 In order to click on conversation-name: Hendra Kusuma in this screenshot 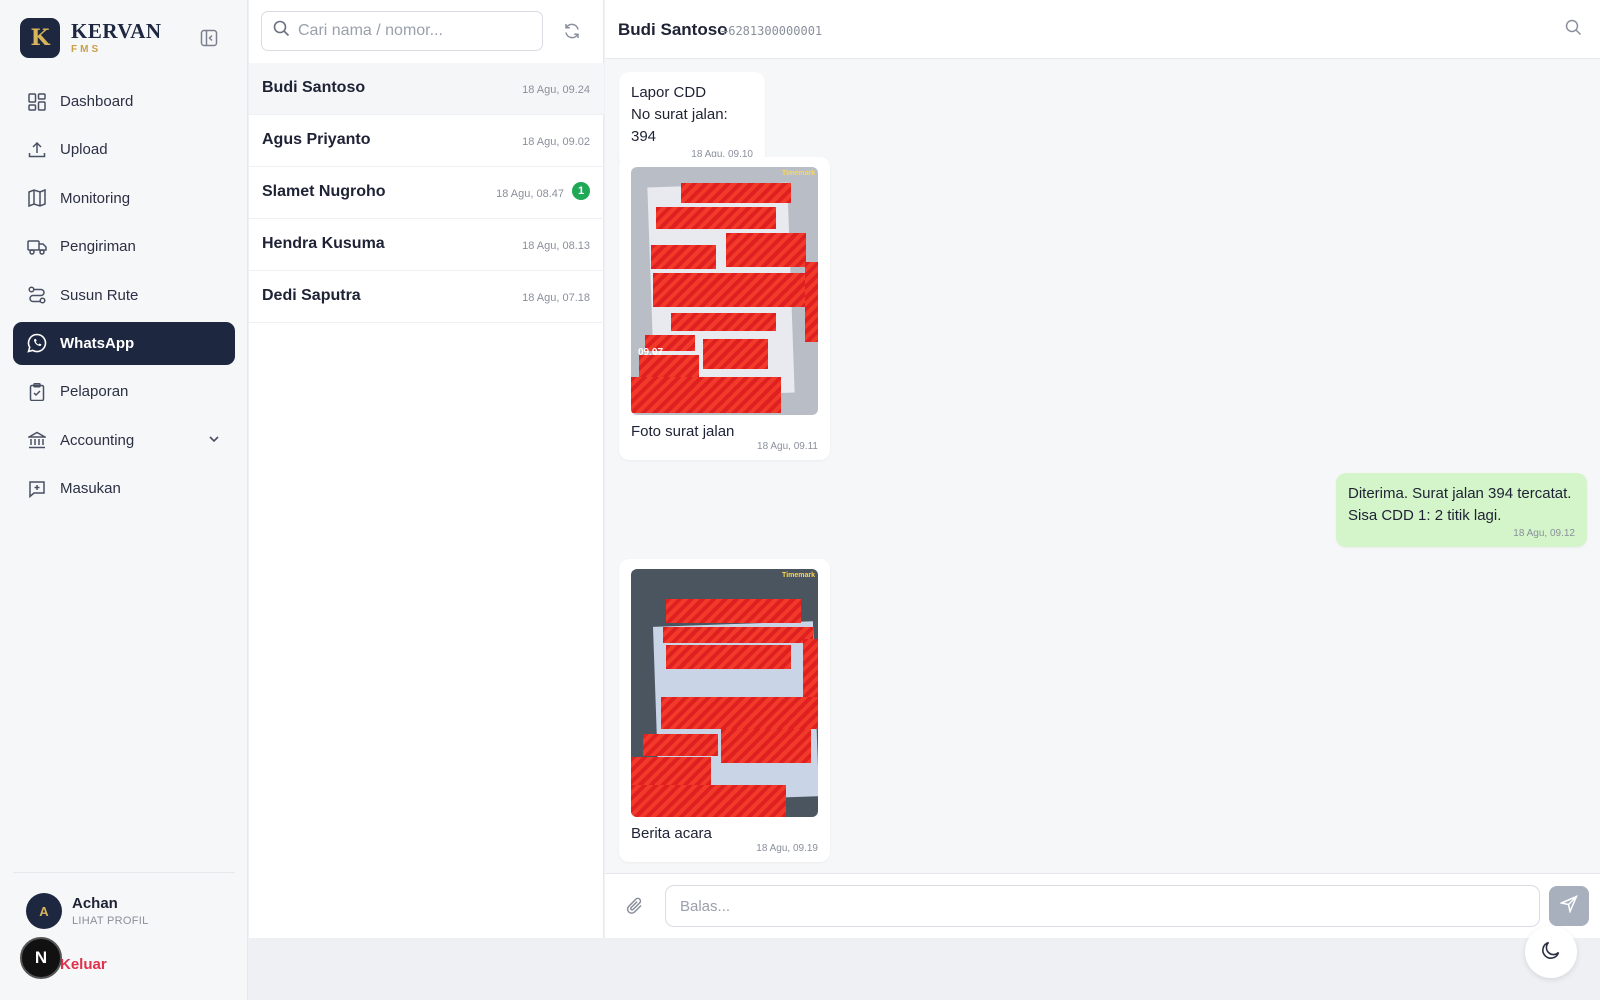, I will do `click(323, 243)`.